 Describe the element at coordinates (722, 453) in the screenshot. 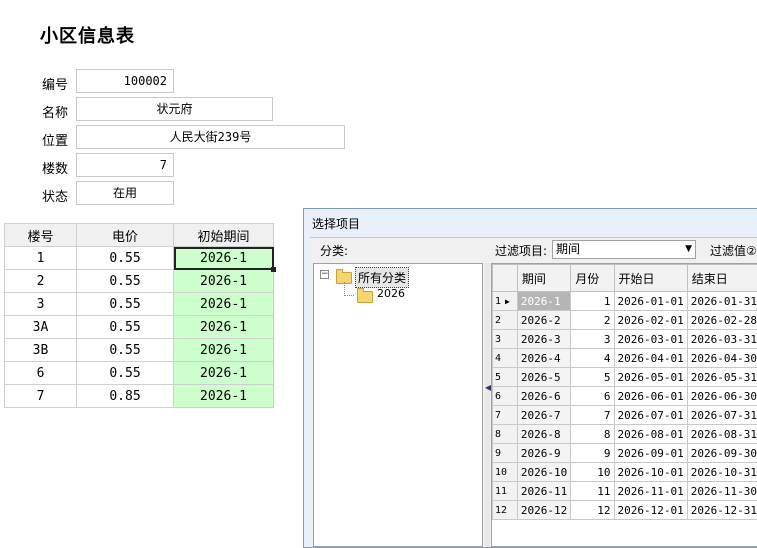

I see `cell-end-date: 2026-09-30` at that location.